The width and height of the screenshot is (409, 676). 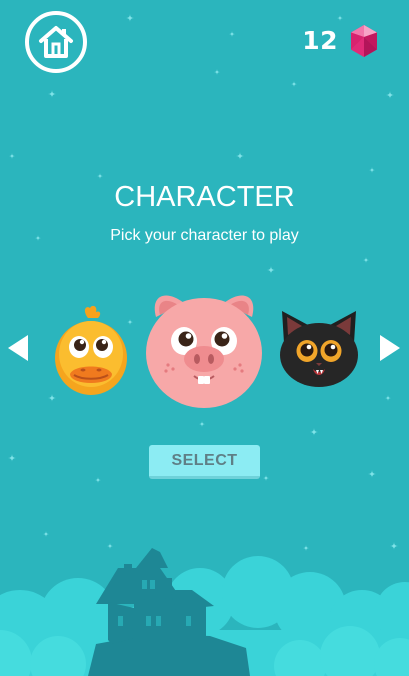 What do you see at coordinates (204, 235) in the screenshot?
I see `screen-subtitle: Pick your character to play` at bounding box center [204, 235].